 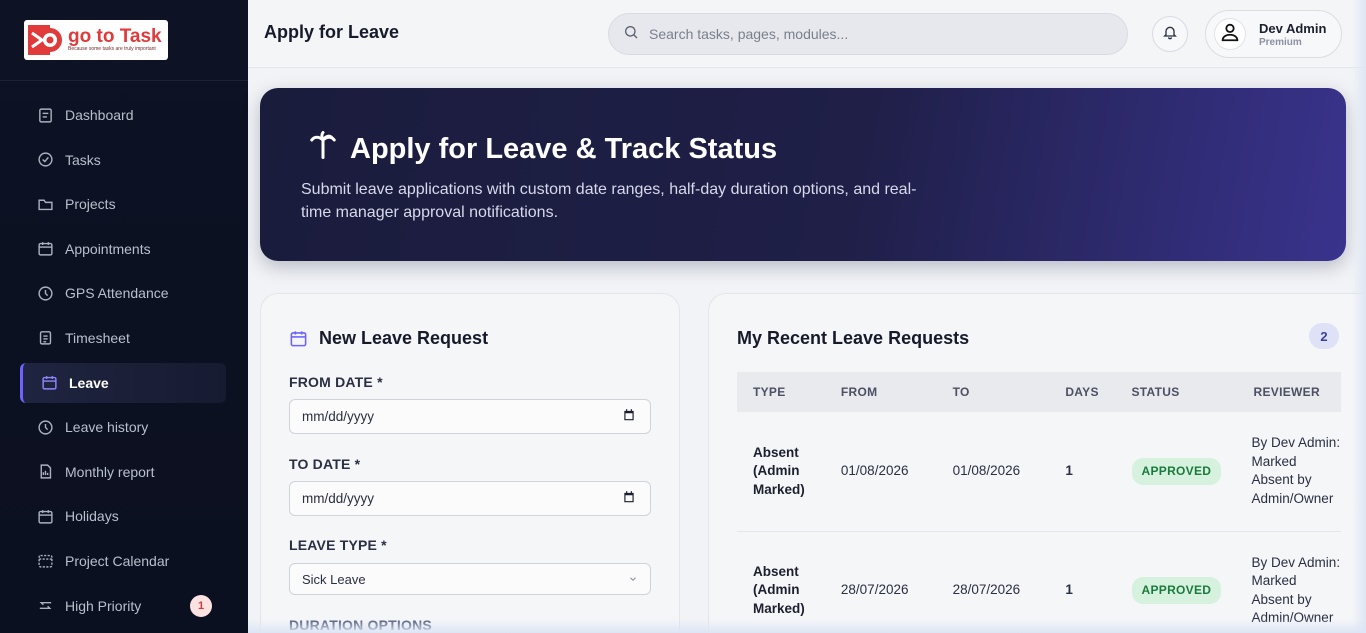 I want to click on requests-count-badge: 2, so click(x=1324, y=336).